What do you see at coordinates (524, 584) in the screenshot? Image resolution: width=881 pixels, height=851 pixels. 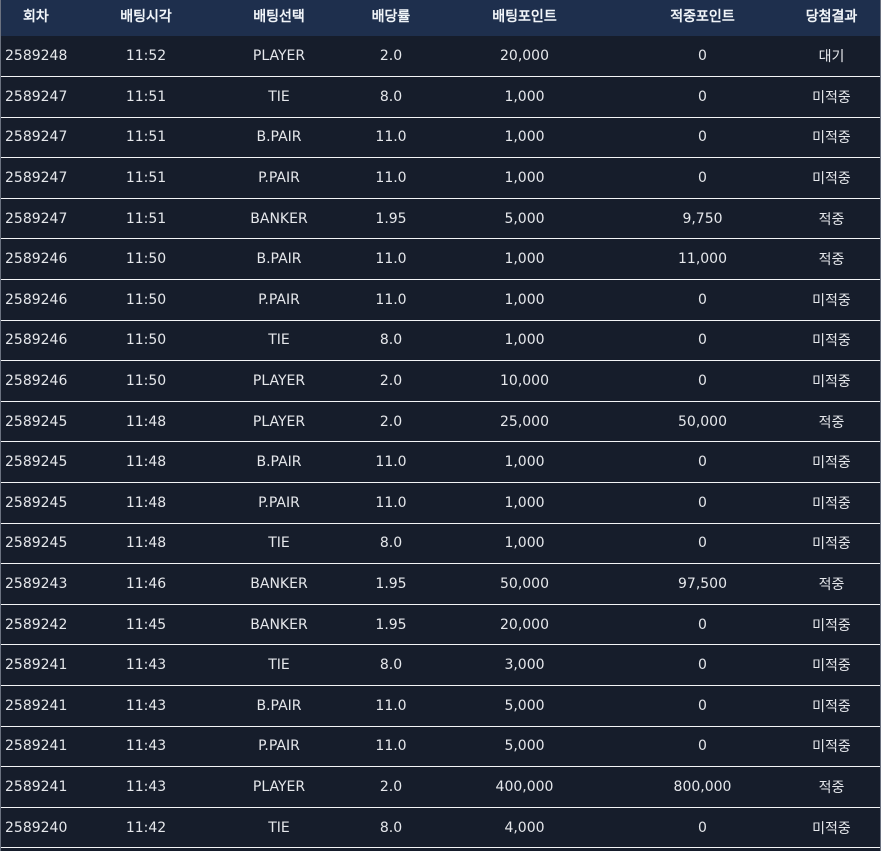 I see `cell-bet-points: 50,000` at bounding box center [524, 584].